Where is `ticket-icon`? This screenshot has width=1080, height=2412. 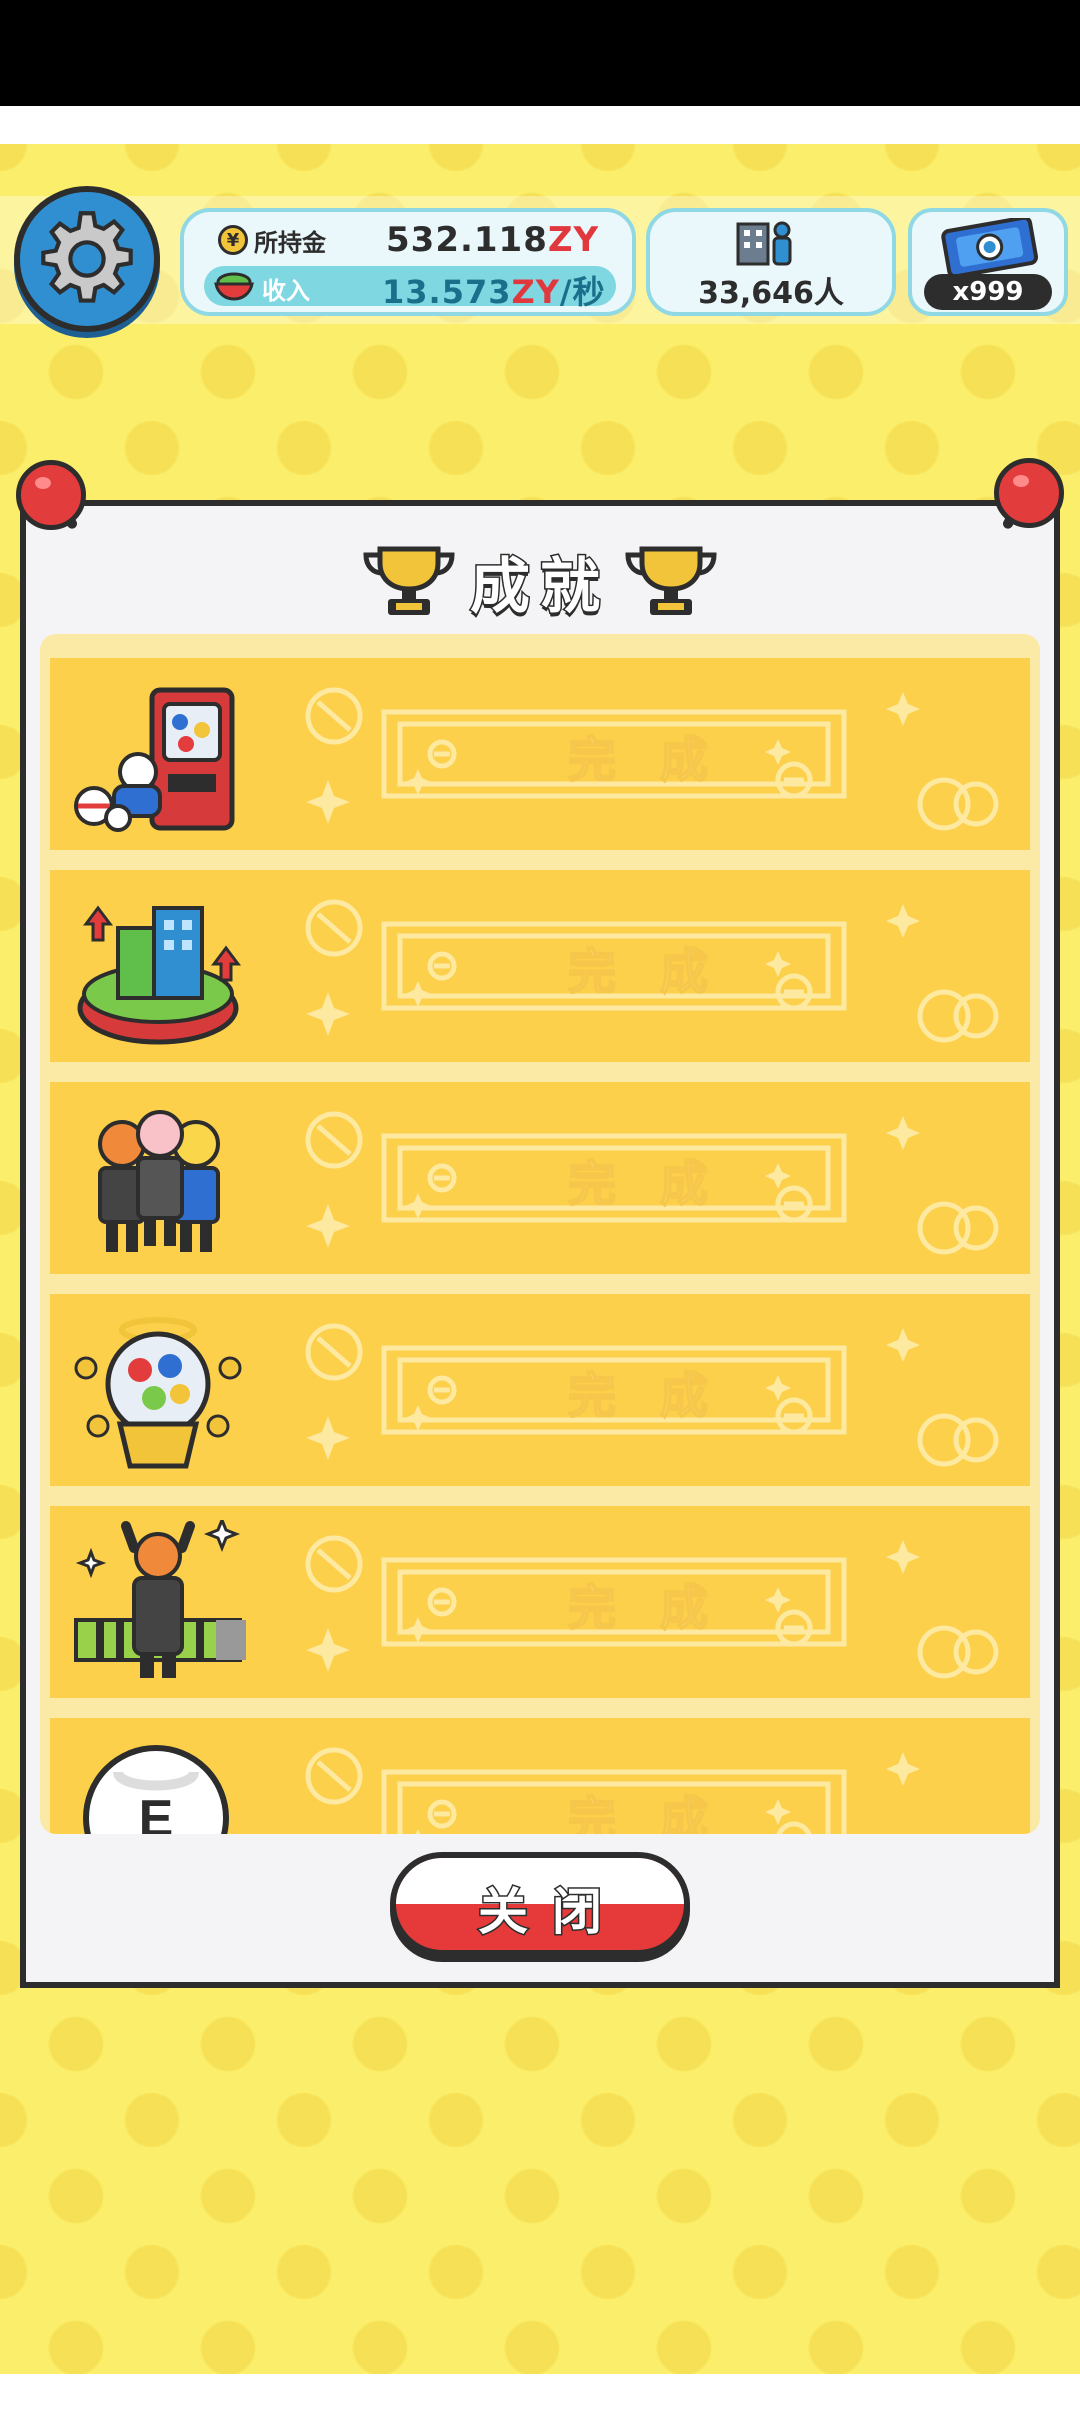 ticket-icon is located at coordinates (990, 248).